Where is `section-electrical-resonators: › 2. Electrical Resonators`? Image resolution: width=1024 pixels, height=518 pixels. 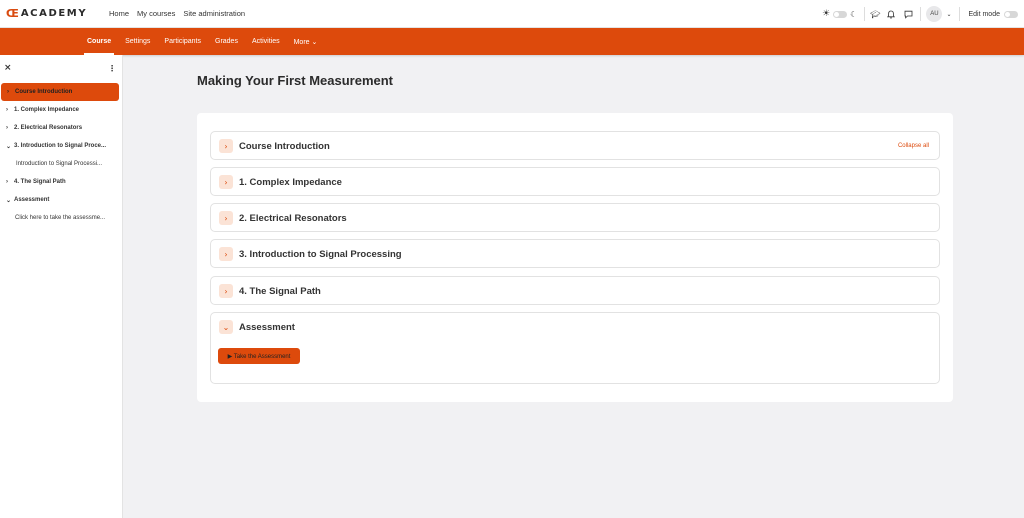
section-electrical-resonators: › 2. Electrical Resonators is located at coordinates (575, 217).